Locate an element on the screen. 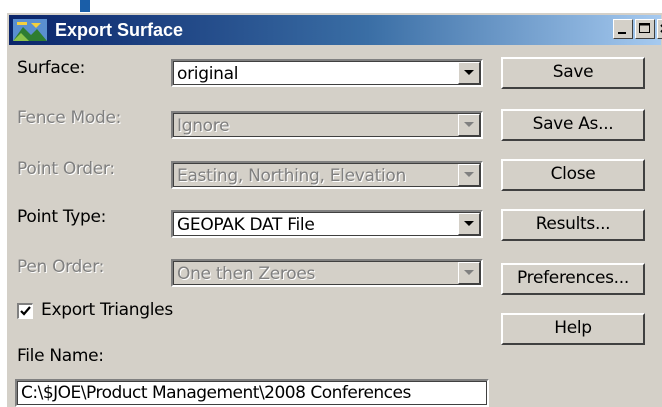 This screenshot has width=662, height=407. maximize-icon is located at coordinates (644, 28).